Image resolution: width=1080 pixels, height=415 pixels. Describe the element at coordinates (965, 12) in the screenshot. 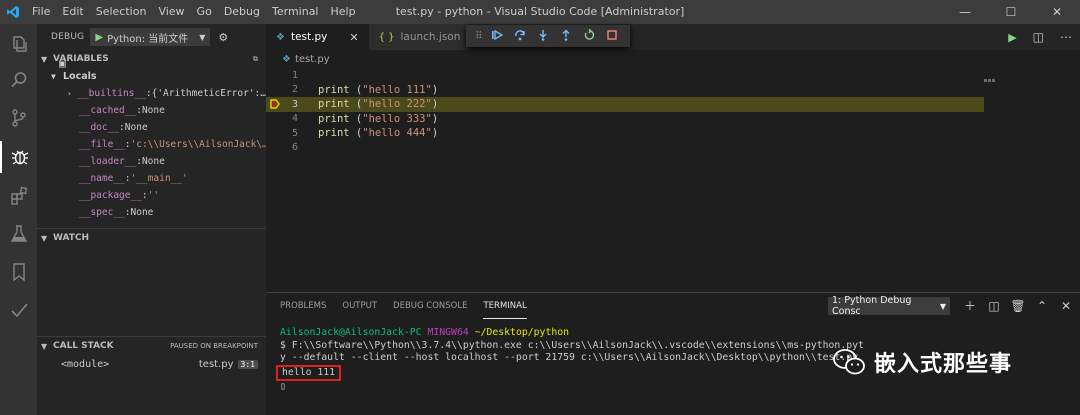

I see `minimize-button: —` at that location.